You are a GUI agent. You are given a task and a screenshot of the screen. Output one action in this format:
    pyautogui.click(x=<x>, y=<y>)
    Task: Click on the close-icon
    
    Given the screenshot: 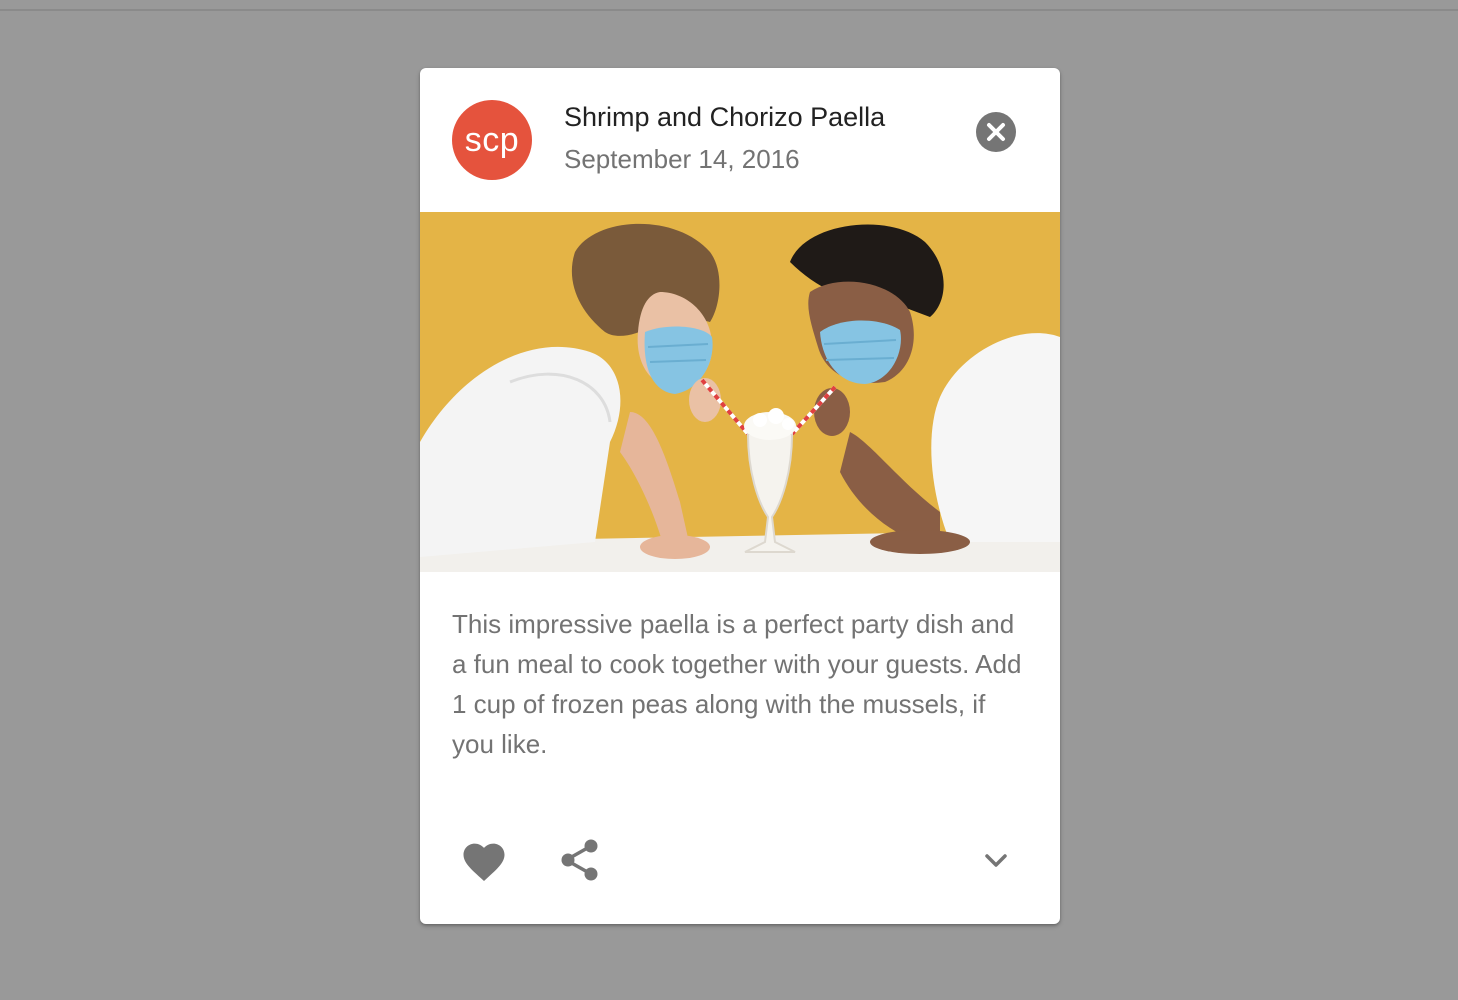 What is the action you would take?
    pyautogui.click(x=996, y=132)
    